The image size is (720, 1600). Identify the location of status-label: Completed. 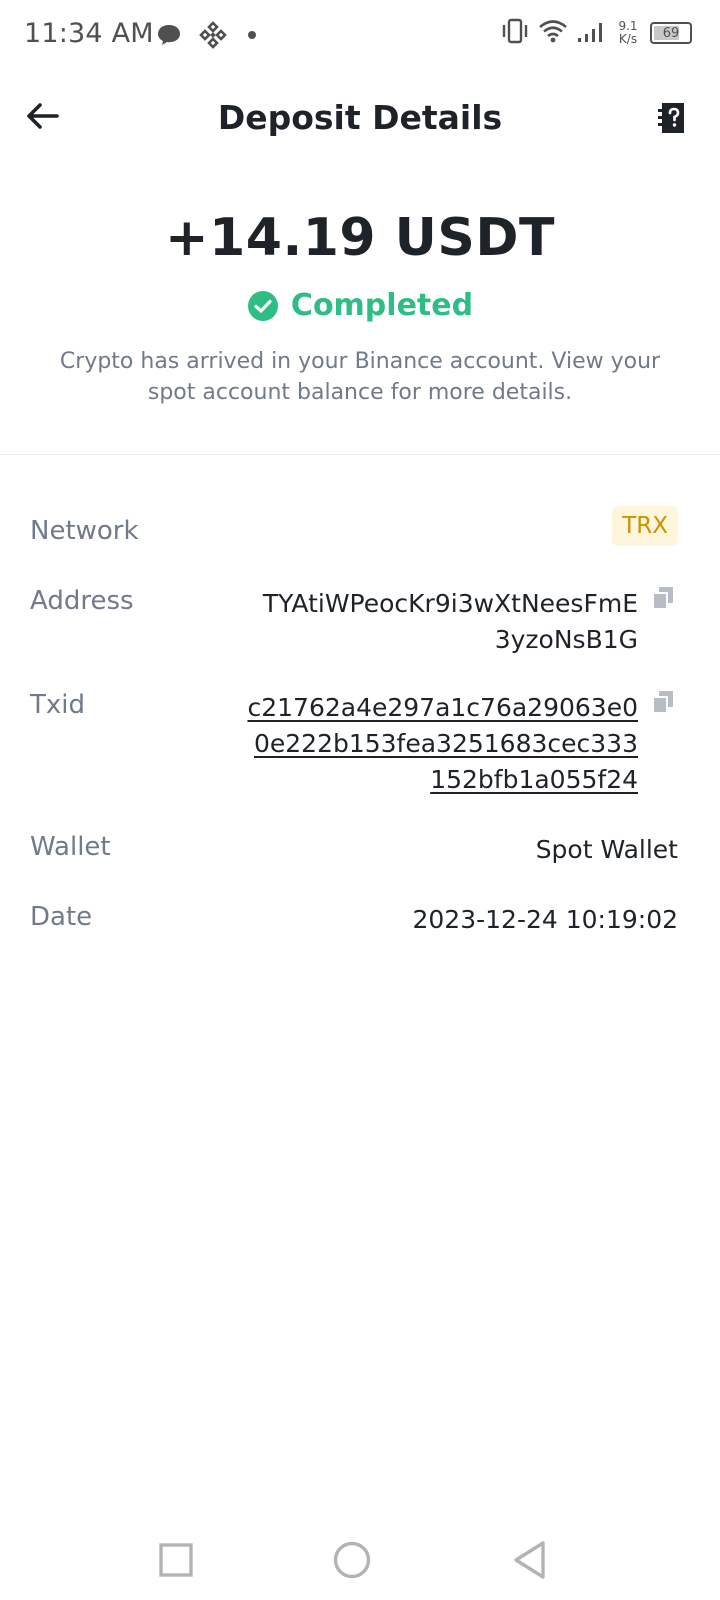
(382, 305).